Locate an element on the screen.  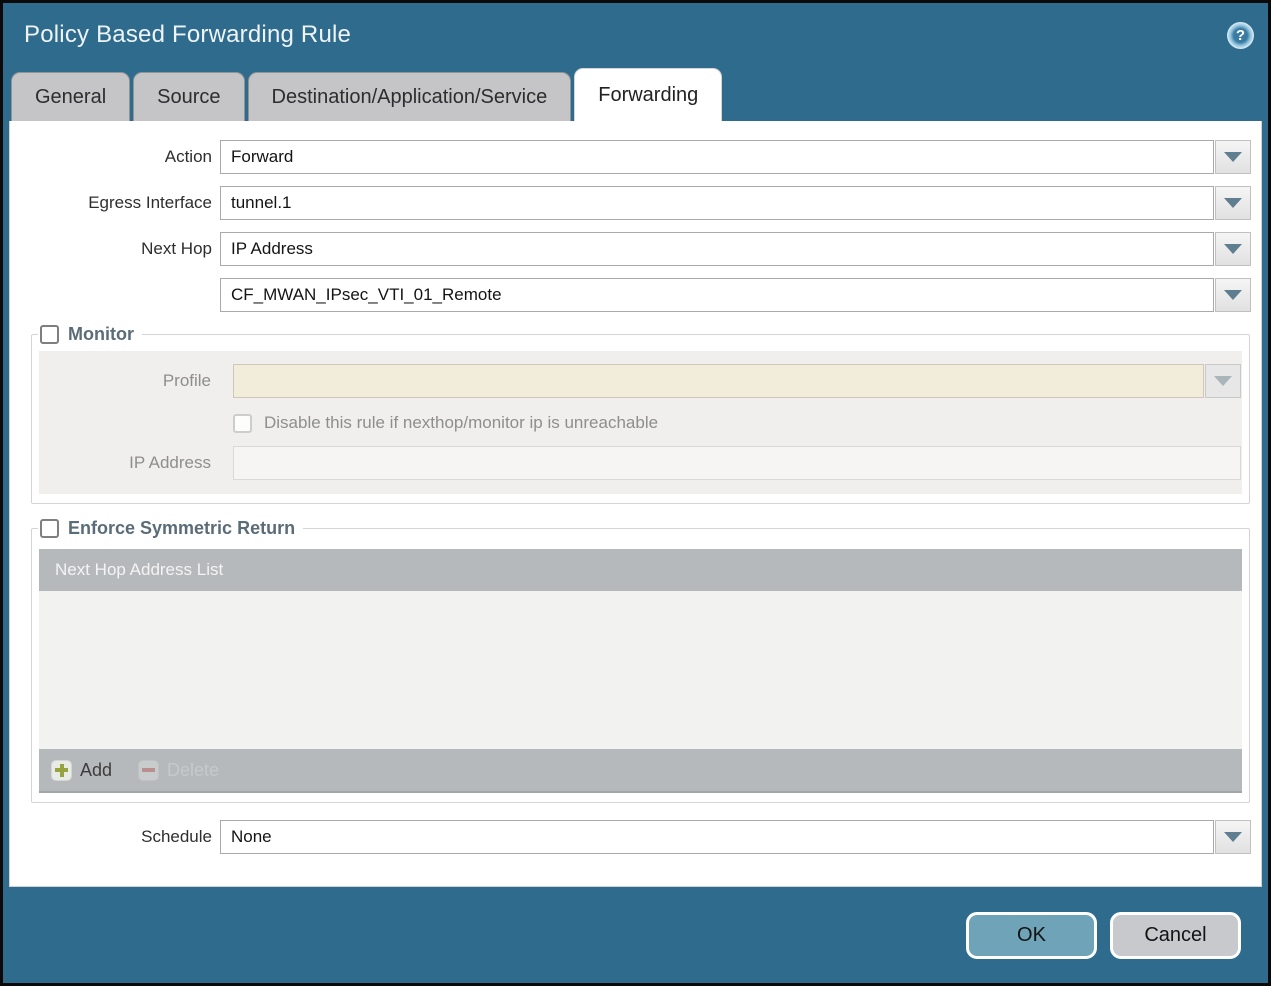
schedule-label: Schedule is located at coordinates (176, 836).